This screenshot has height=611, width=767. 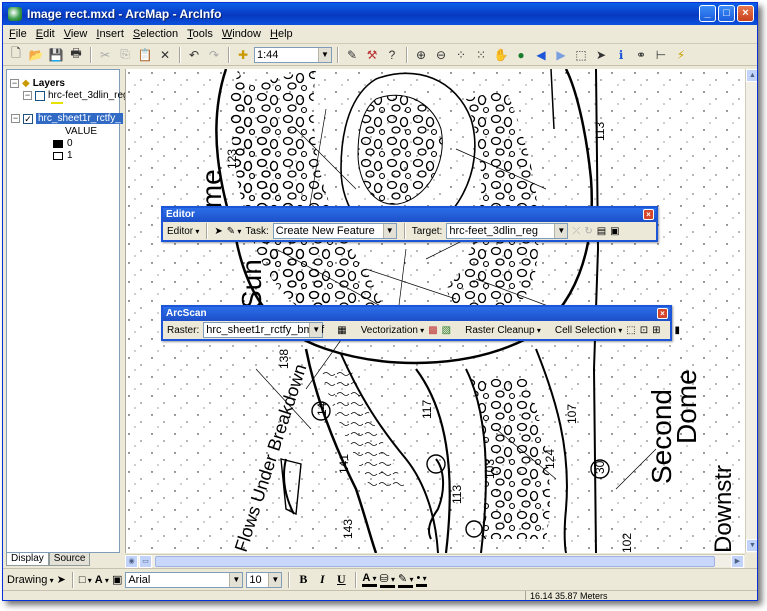 I want to click on close-button: ×, so click(x=745, y=13).